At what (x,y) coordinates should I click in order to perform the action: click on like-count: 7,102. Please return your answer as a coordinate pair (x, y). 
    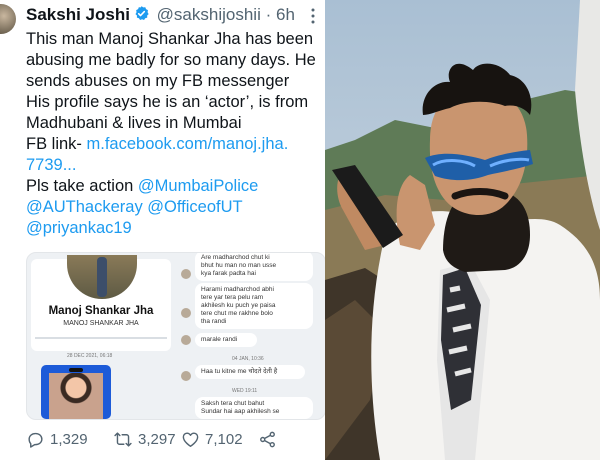
    Looking at the image, I should click on (224, 439).